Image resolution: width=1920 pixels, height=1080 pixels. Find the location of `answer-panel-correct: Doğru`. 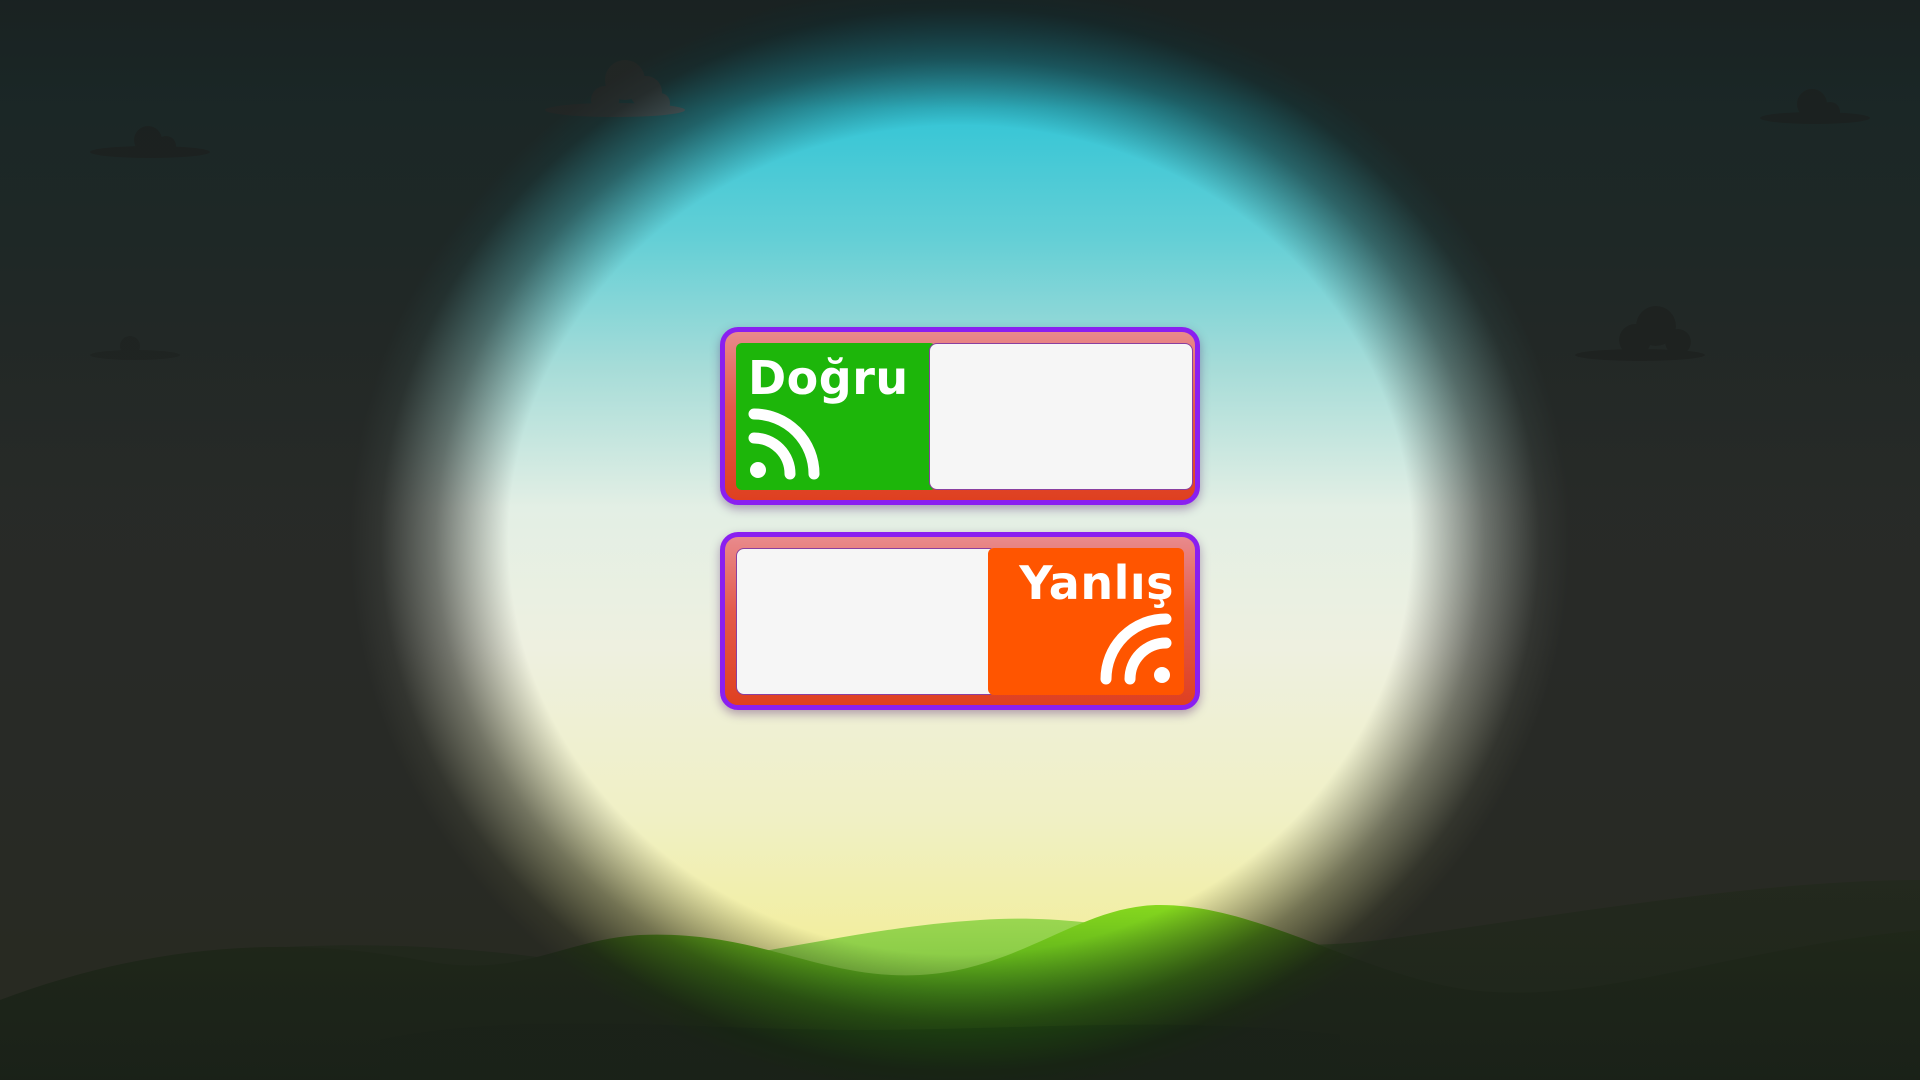

answer-panel-correct: Doğru is located at coordinates (960, 416).